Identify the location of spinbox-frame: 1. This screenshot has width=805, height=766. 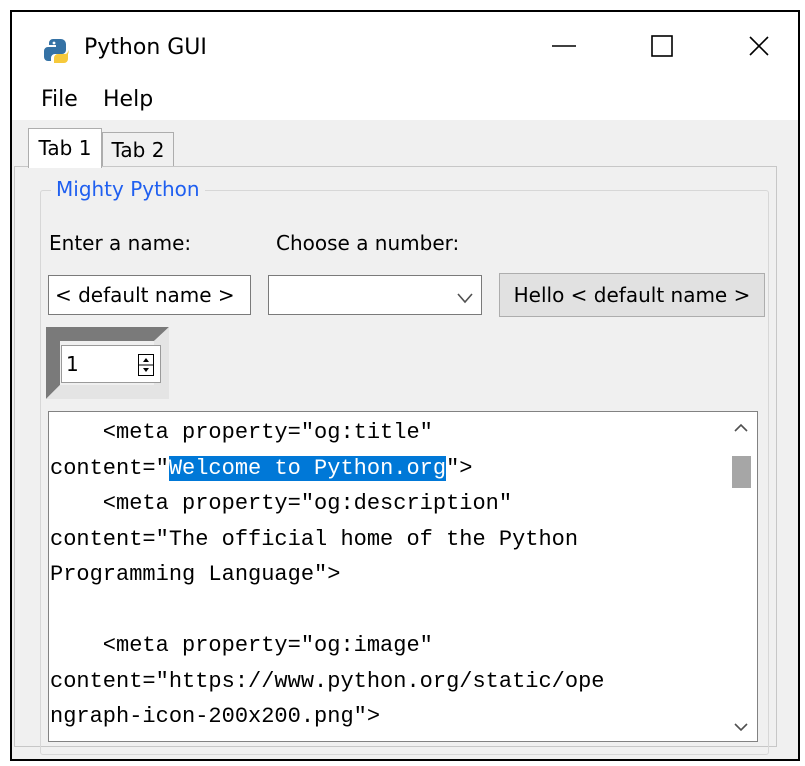
(107, 363).